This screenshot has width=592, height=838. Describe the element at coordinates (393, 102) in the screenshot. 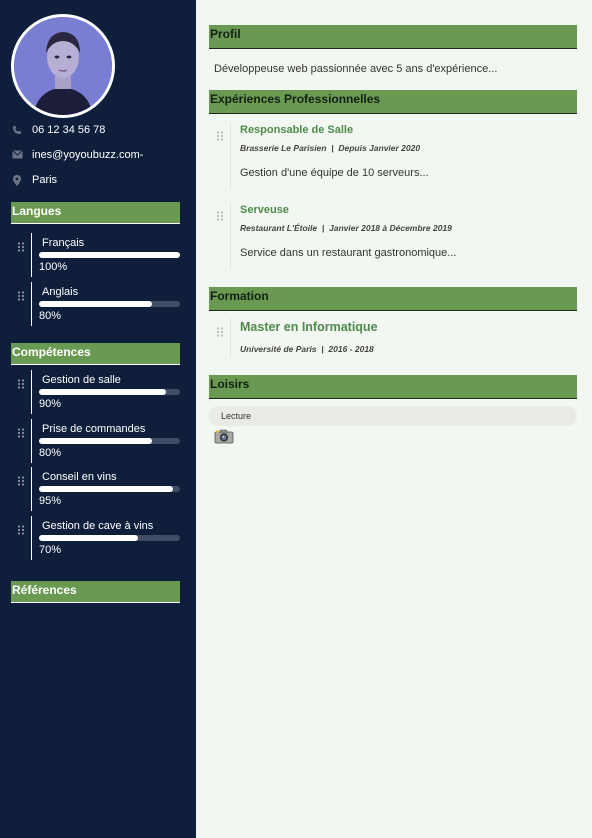

I see `experience-header: Expériences Professionnelles` at that location.